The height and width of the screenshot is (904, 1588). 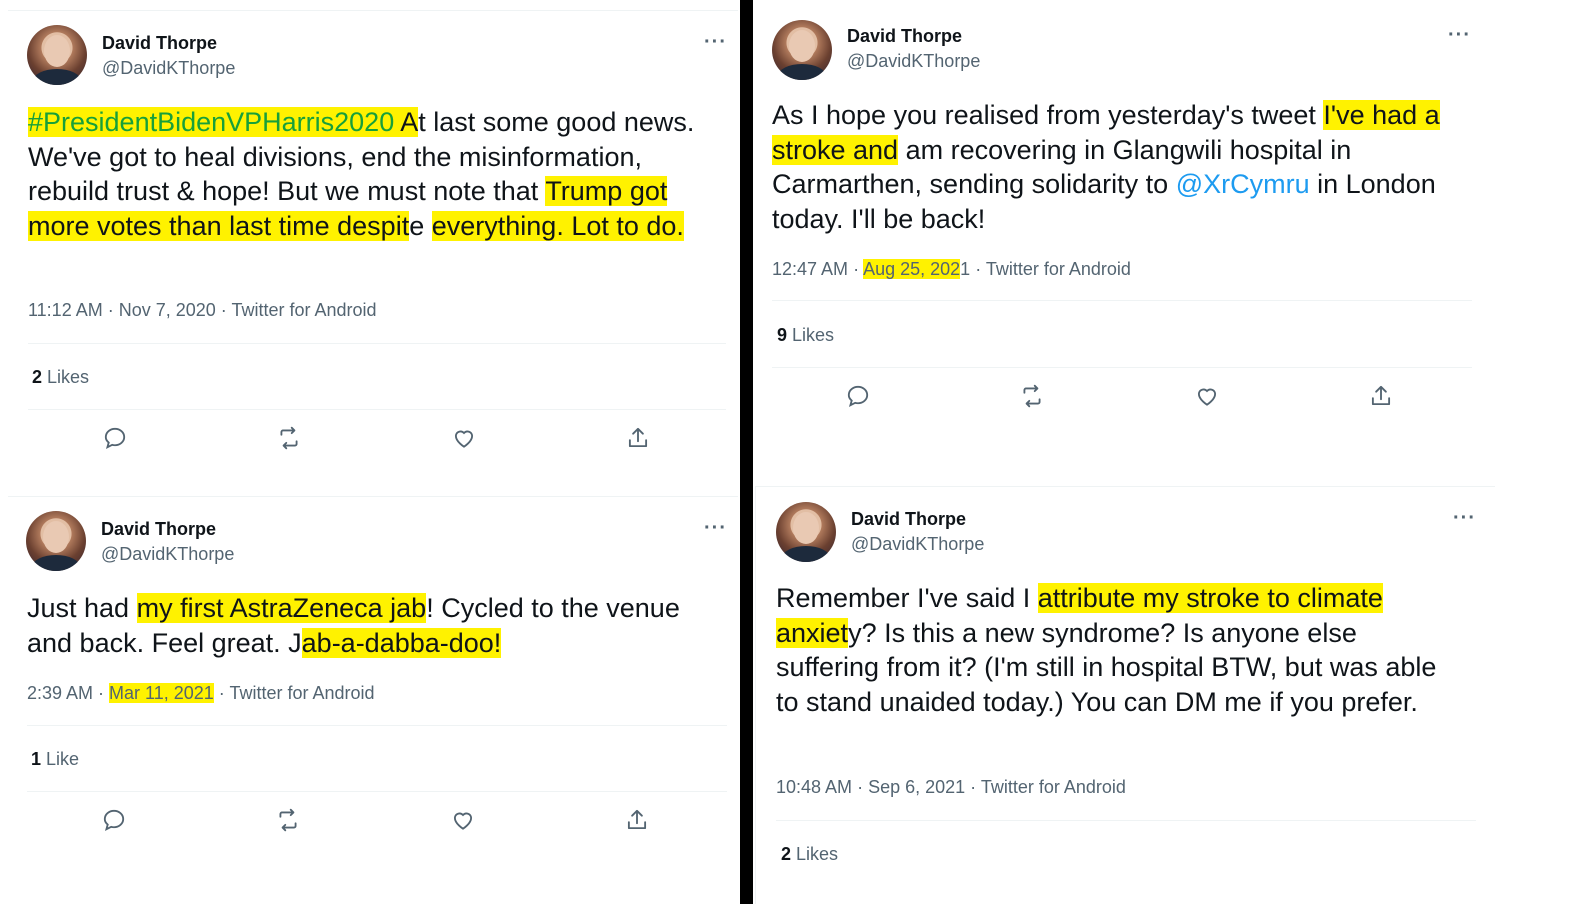 I want to click on tweet-time: 11:12 AM, so click(x=65, y=310).